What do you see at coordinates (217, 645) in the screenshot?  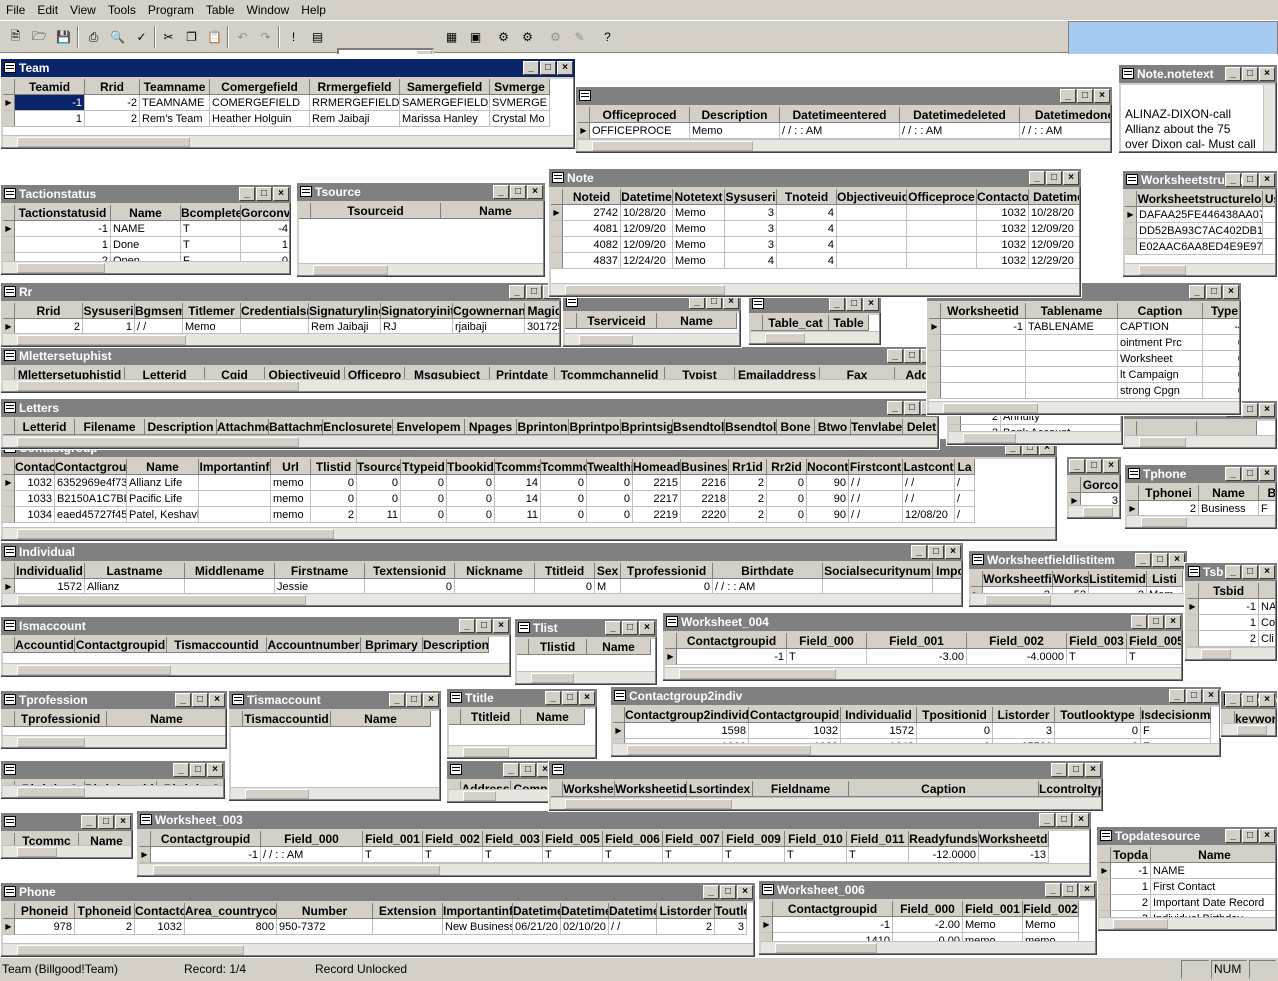 I see `column-header: Tismaccountid` at bounding box center [217, 645].